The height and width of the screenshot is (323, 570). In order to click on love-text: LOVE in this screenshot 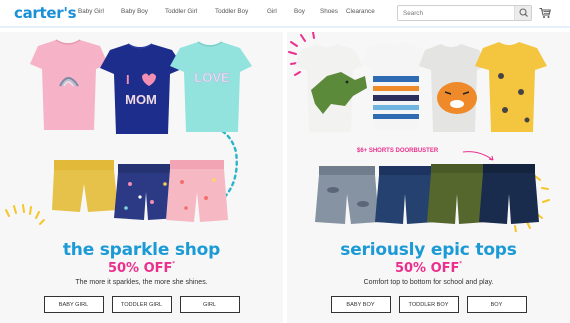, I will do `click(212, 77)`.